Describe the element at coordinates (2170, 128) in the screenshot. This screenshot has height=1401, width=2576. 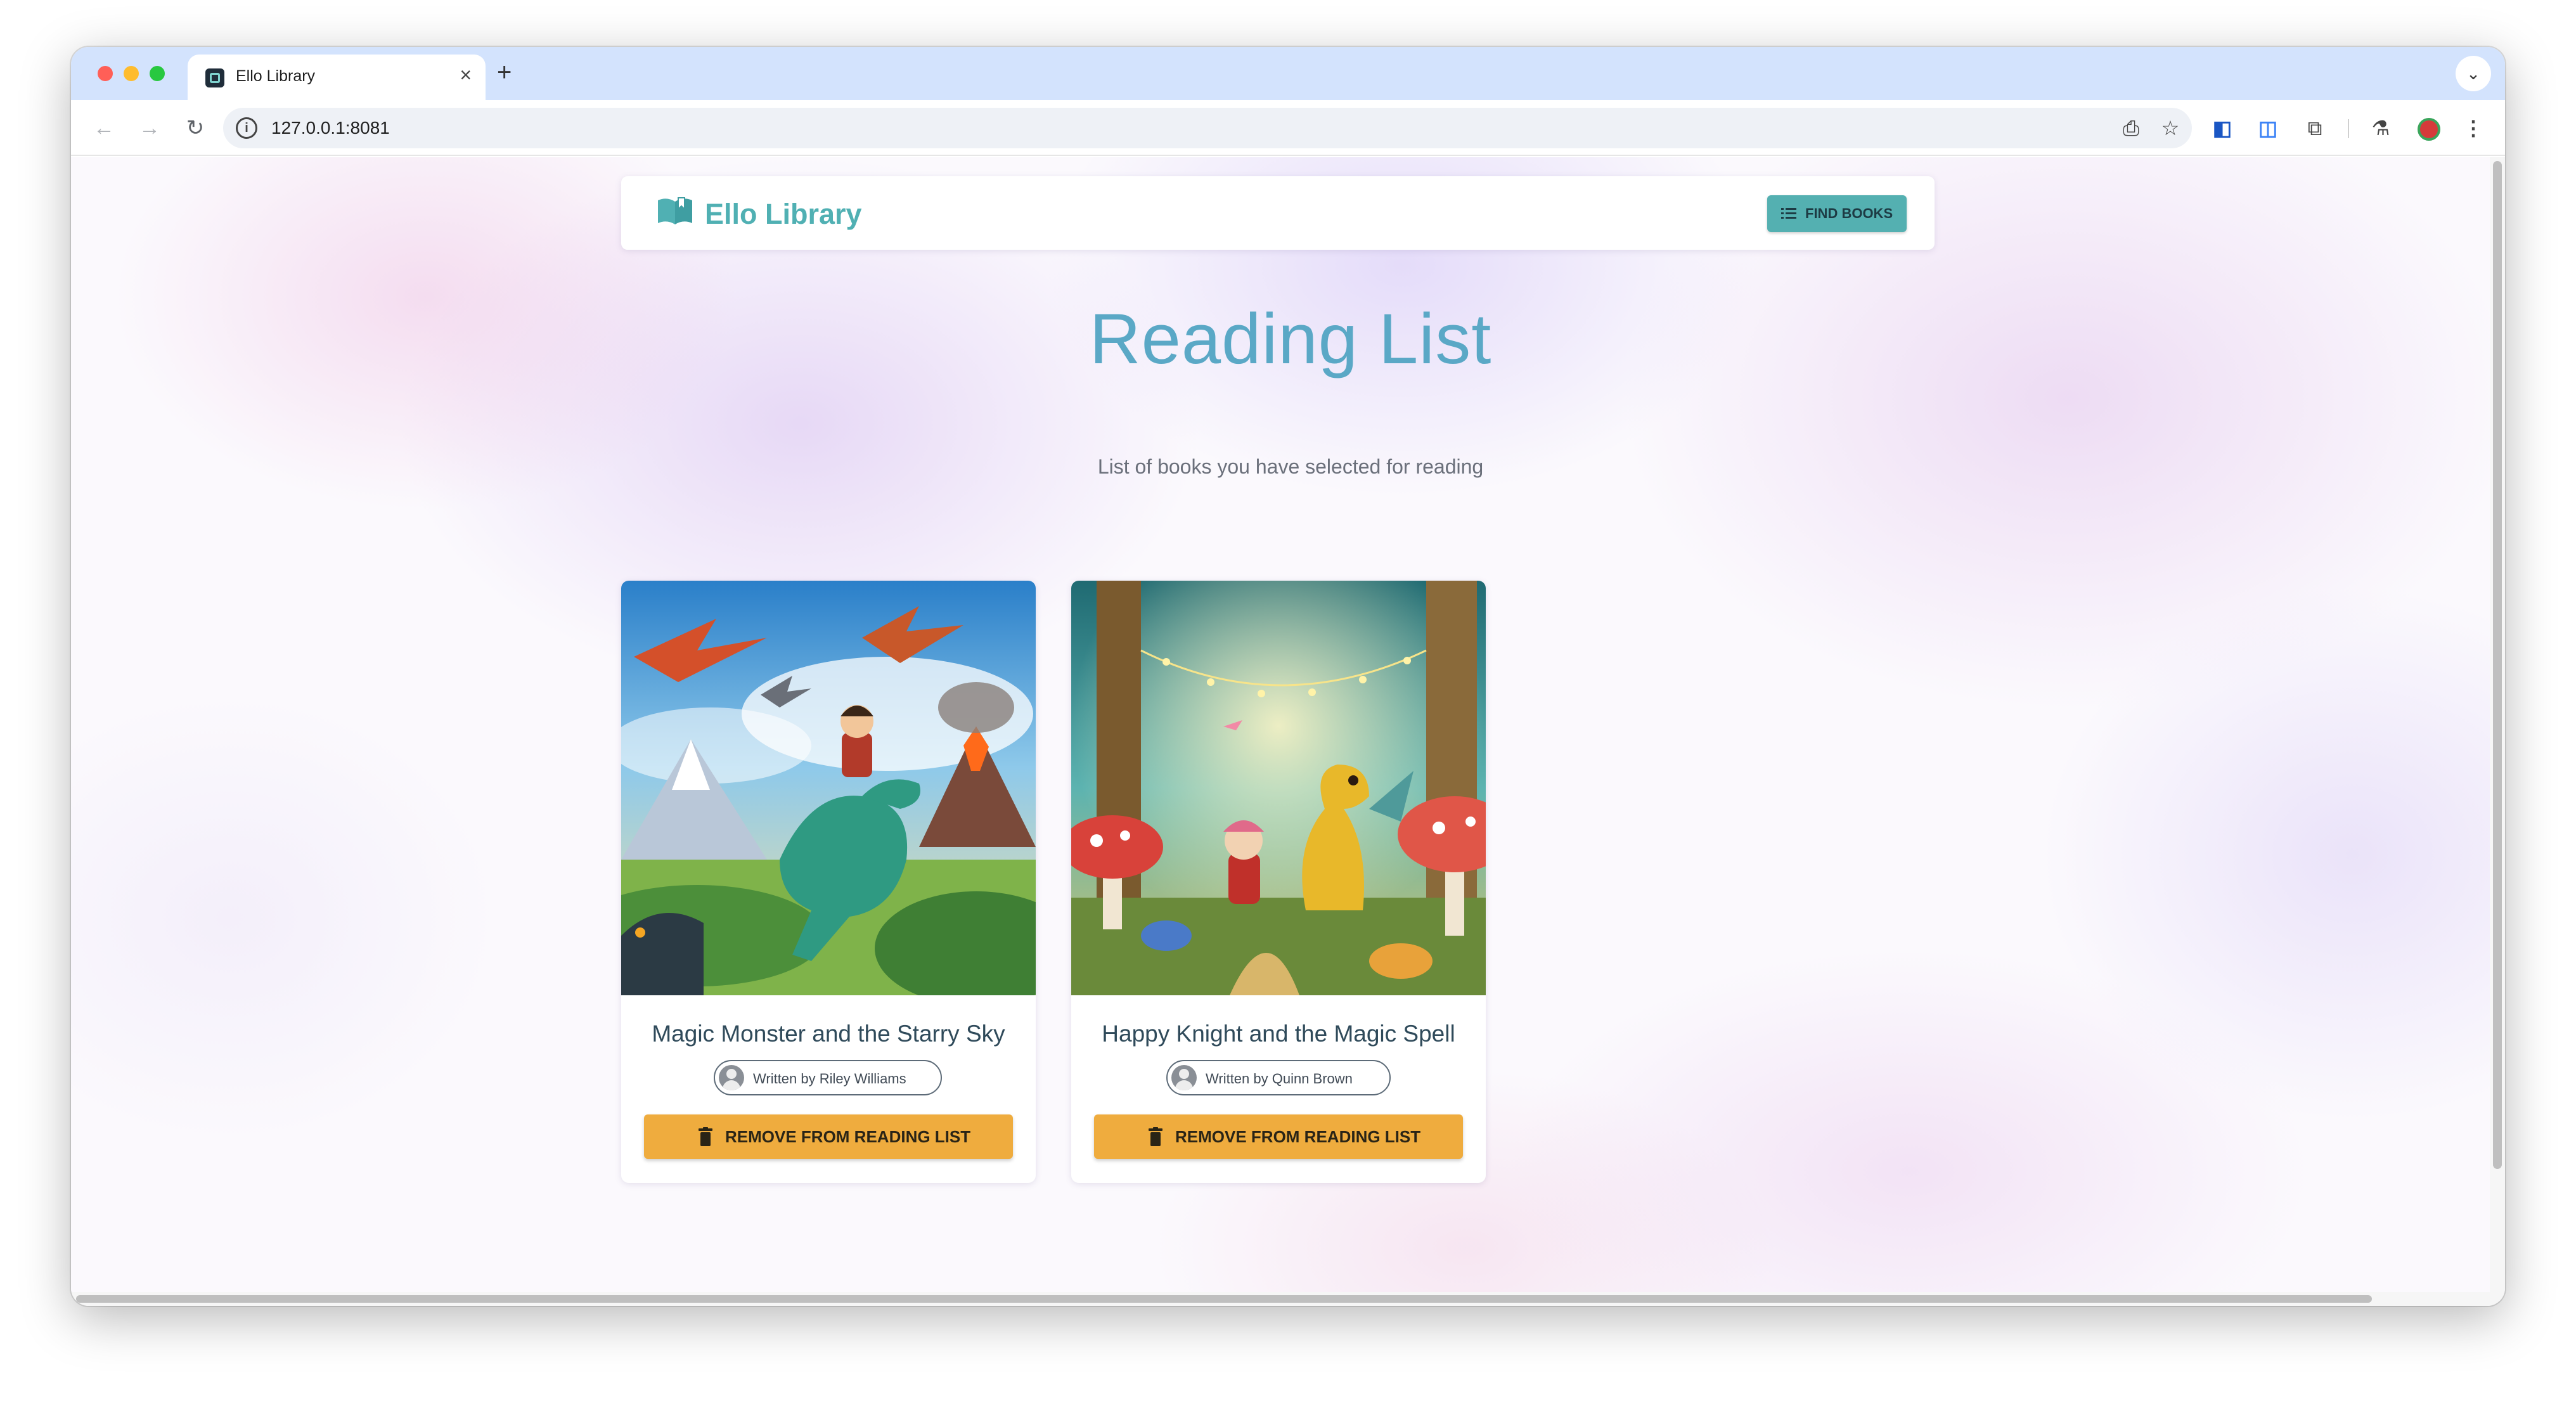
I see `bookmark-star-icon: ☆` at that location.